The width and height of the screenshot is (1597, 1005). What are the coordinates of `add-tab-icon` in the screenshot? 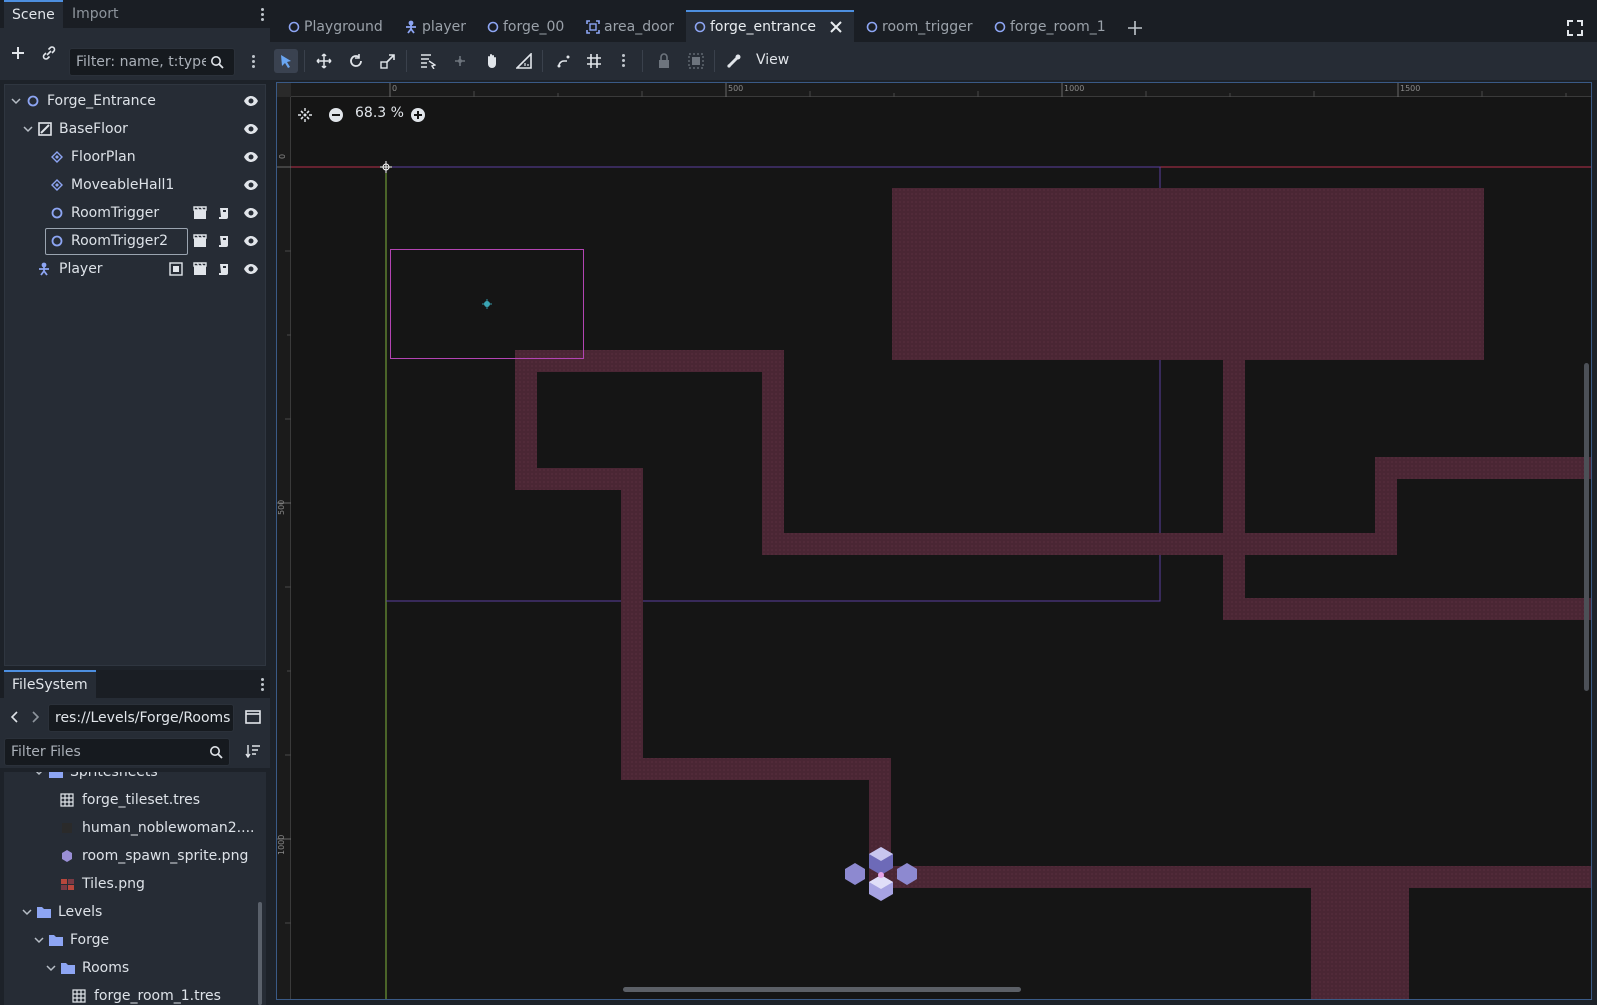 It's located at (1135, 28).